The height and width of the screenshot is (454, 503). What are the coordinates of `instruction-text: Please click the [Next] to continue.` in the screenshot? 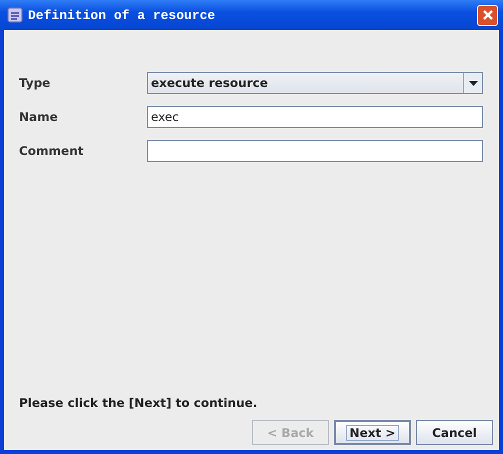 It's located at (138, 403).